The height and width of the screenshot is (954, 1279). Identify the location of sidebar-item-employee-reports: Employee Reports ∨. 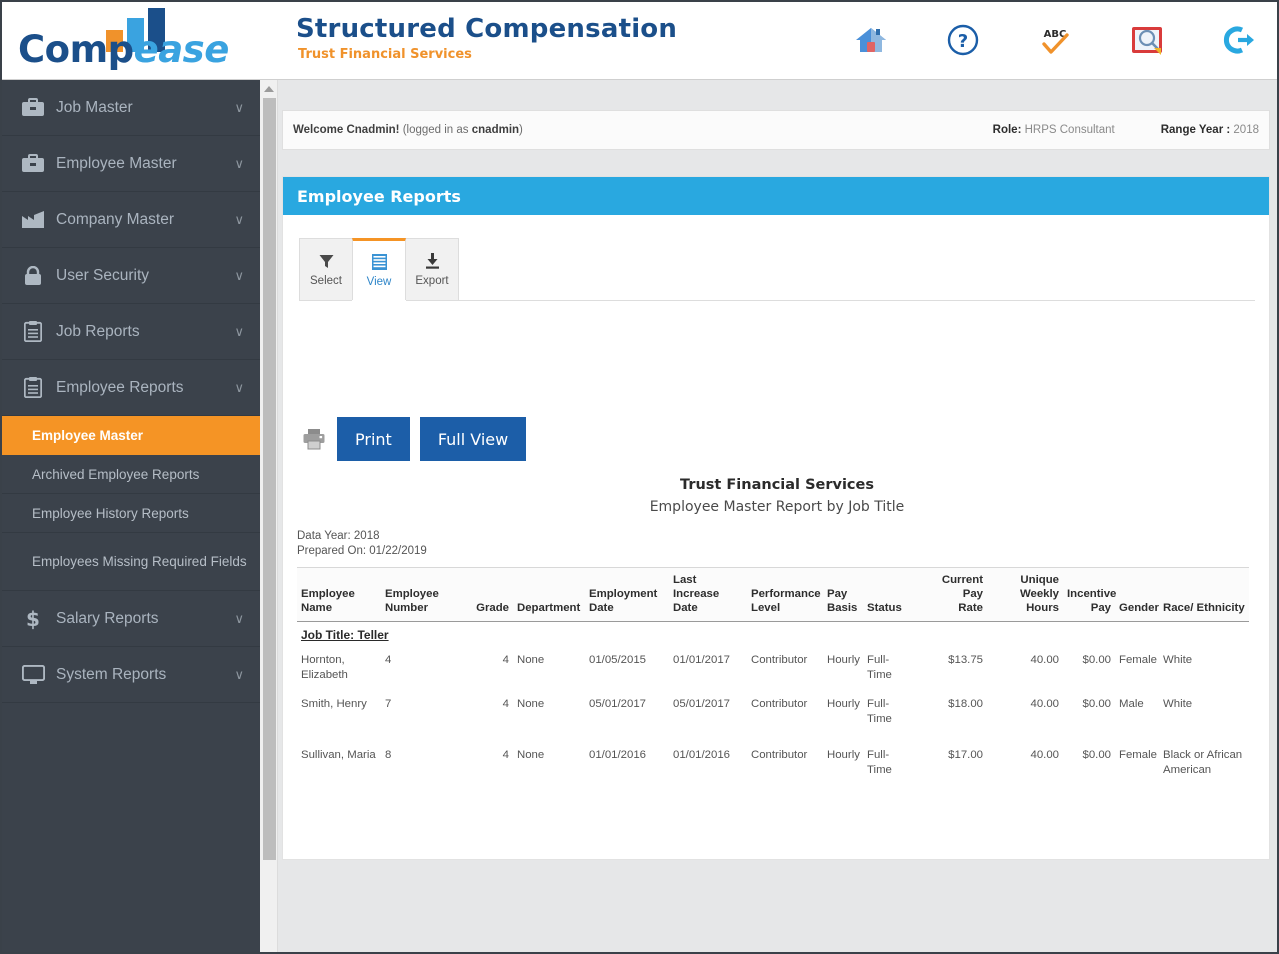
(131, 388).